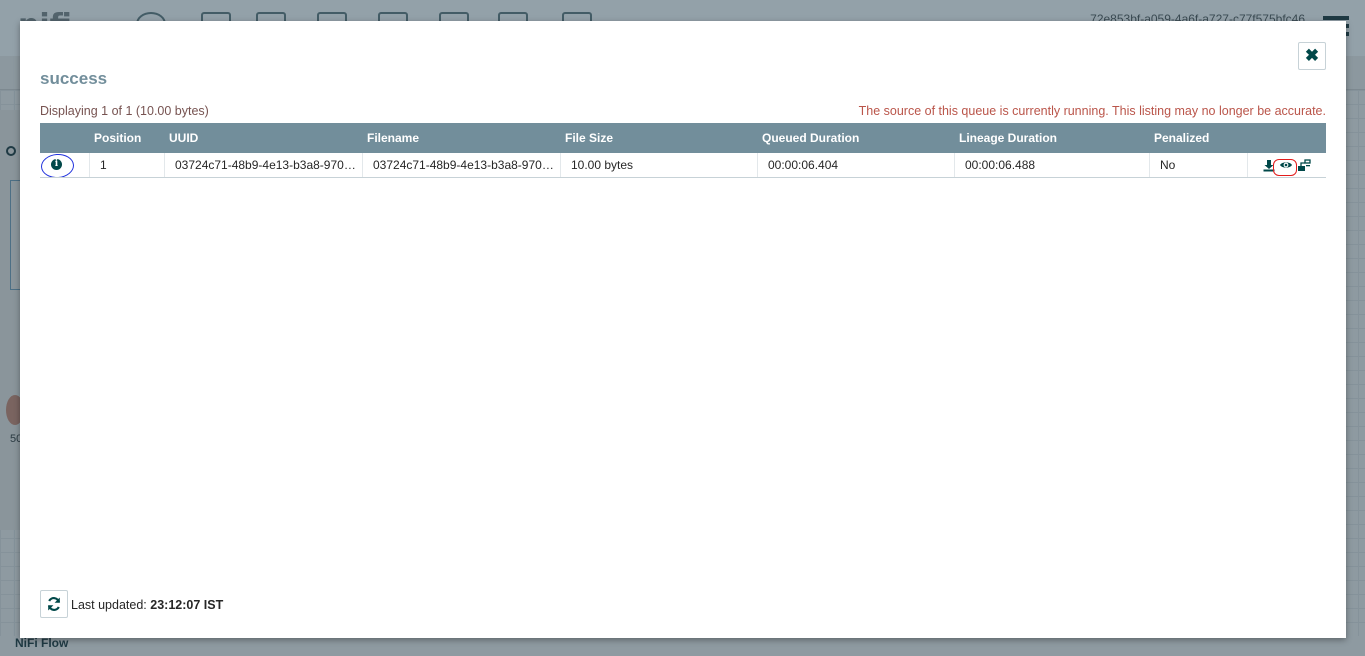  Describe the element at coordinates (682, 646) in the screenshot. I see `bg-footer` at that location.